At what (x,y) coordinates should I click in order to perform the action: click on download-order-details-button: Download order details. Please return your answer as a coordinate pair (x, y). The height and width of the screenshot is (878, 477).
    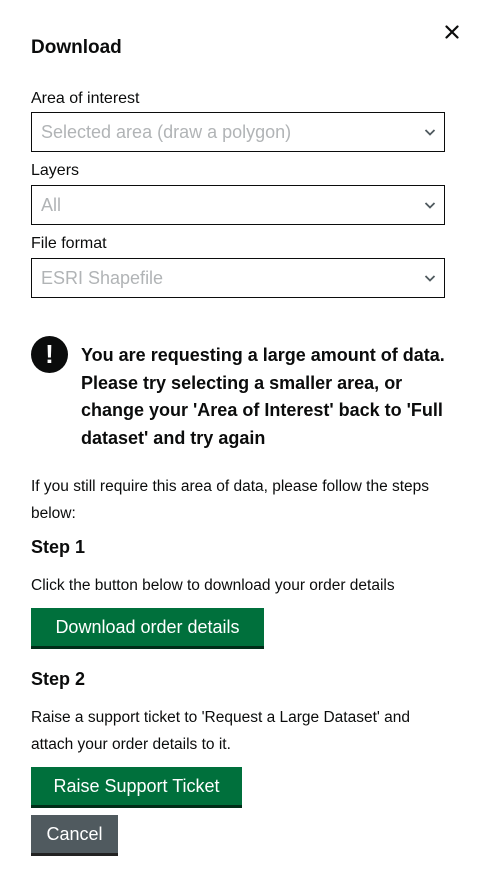
    Looking at the image, I should click on (147, 627).